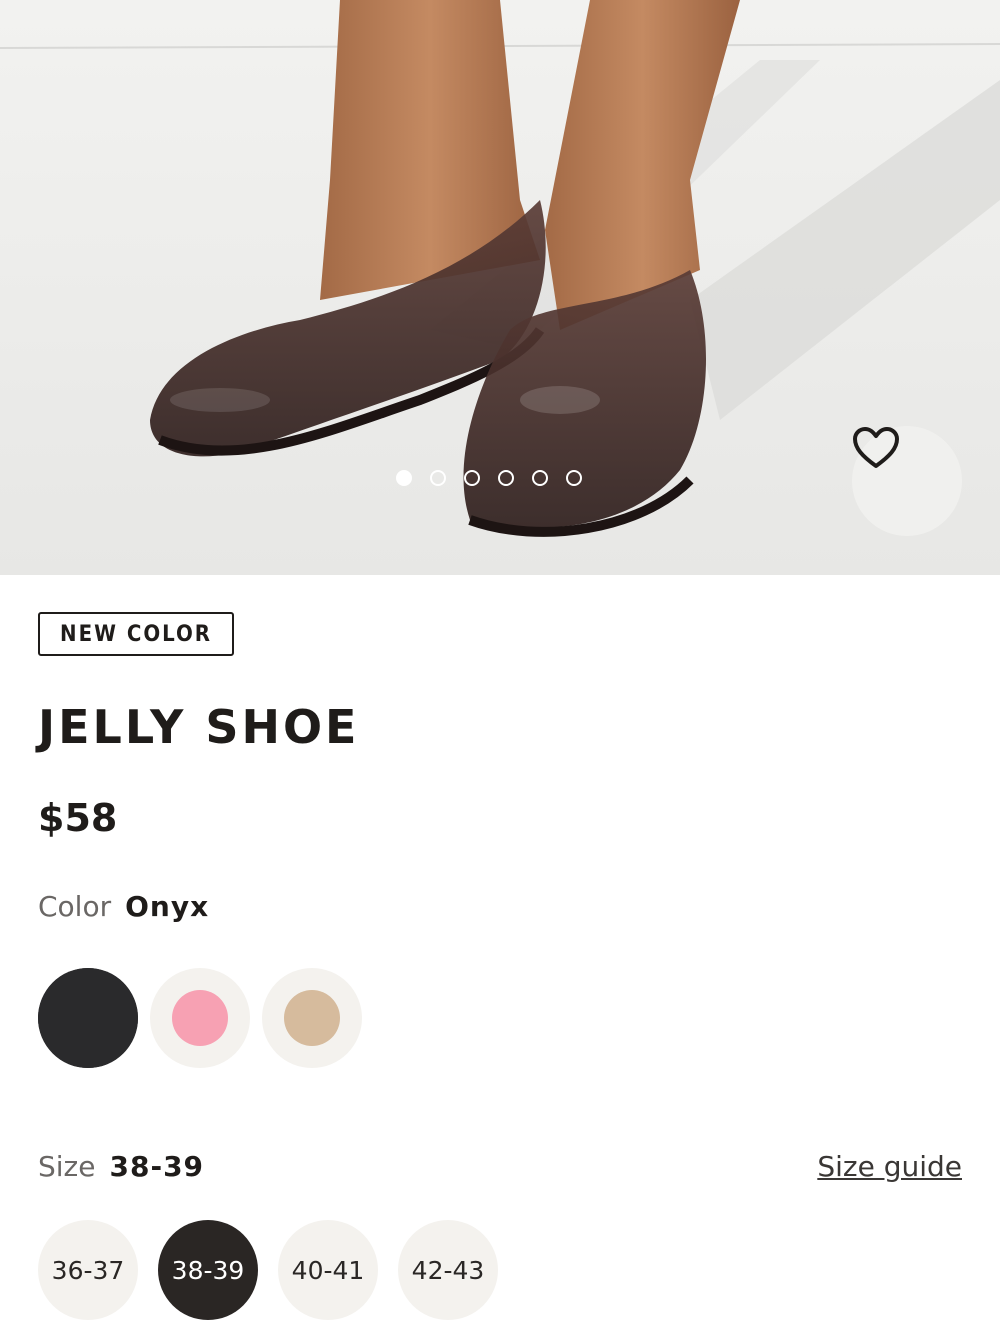  What do you see at coordinates (67, 1166) in the screenshot?
I see `size-label: Size` at bounding box center [67, 1166].